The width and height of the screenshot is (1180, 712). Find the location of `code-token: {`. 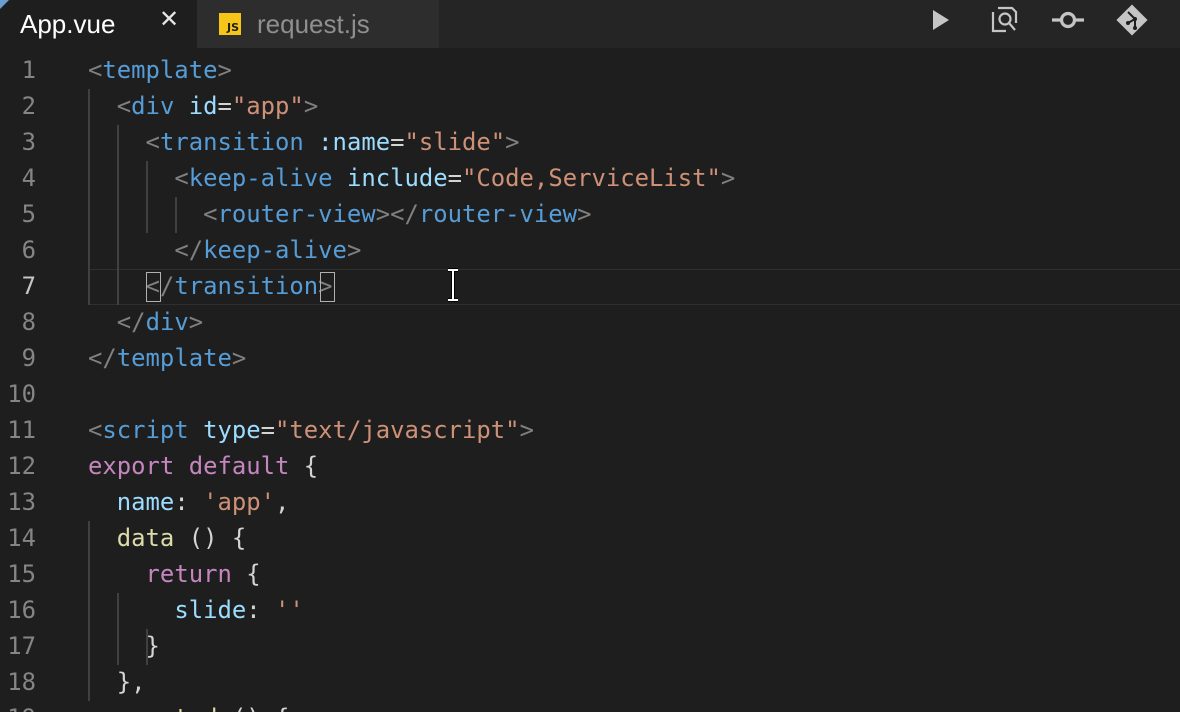

code-token: { is located at coordinates (304, 466).